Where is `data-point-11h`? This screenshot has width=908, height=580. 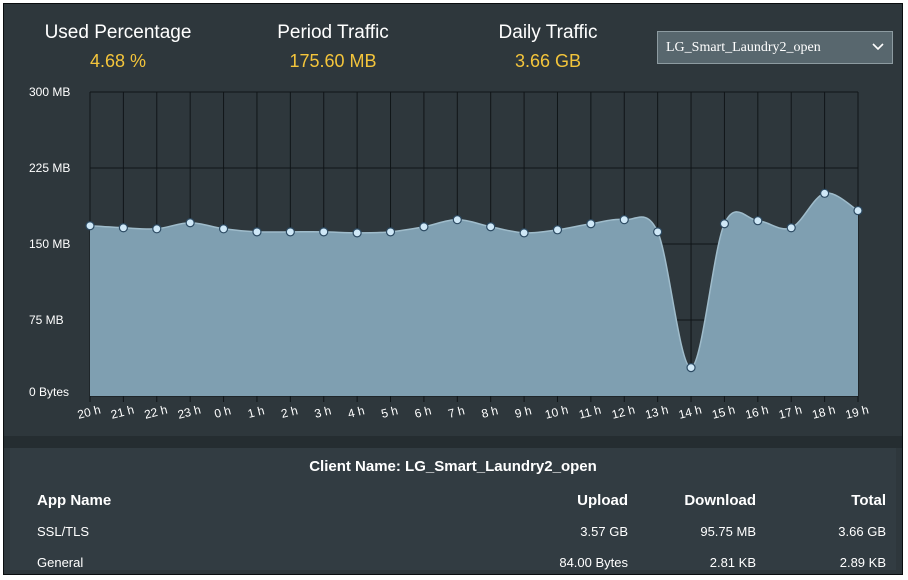
data-point-11h is located at coordinates (591, 224).